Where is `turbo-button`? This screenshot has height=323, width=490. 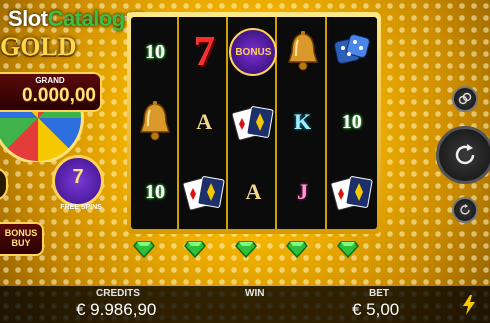
turbo-button is located at coordinates (465, 210).